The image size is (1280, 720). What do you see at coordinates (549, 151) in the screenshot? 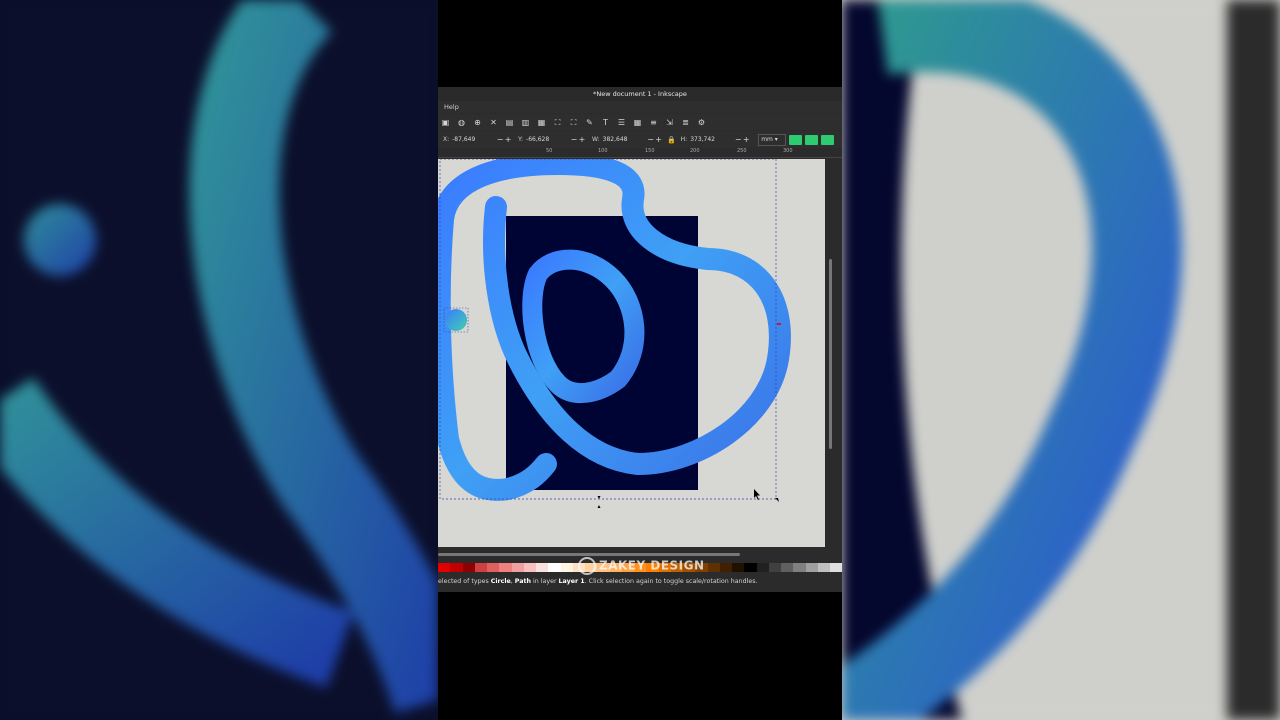
I see `ruler-tick: 50` at bounding box center [549, 151].